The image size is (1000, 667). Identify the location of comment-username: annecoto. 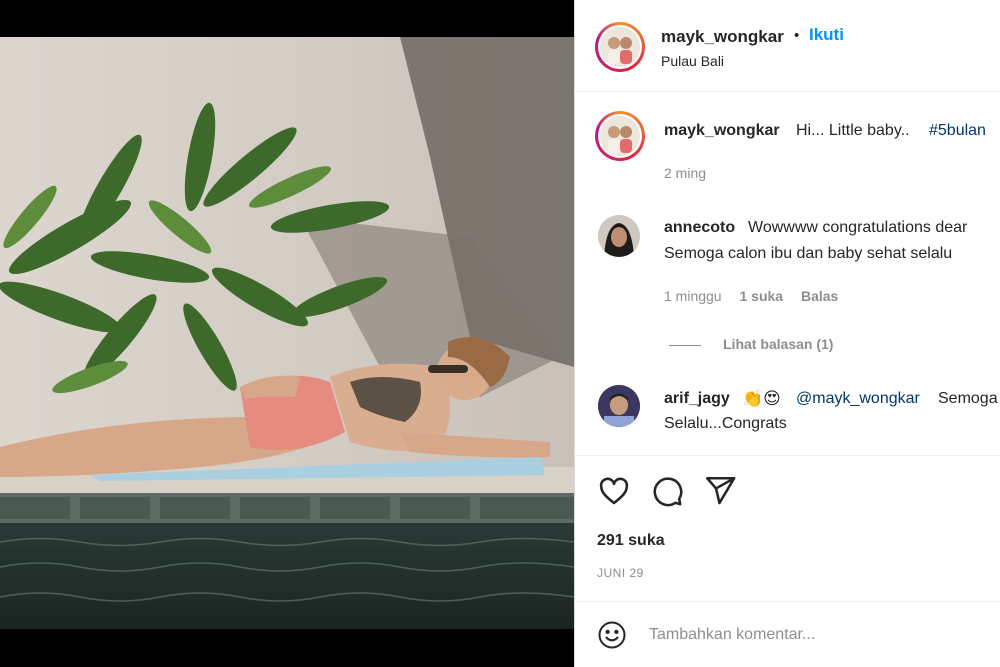
(699, 228).